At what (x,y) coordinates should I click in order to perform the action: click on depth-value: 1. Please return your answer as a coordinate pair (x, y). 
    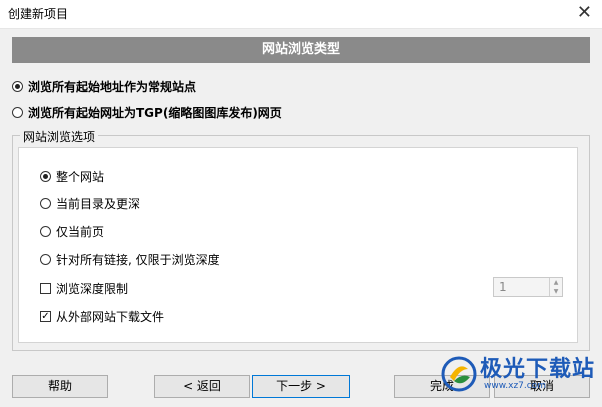
    Looking at the image, I should click on (503, 287).